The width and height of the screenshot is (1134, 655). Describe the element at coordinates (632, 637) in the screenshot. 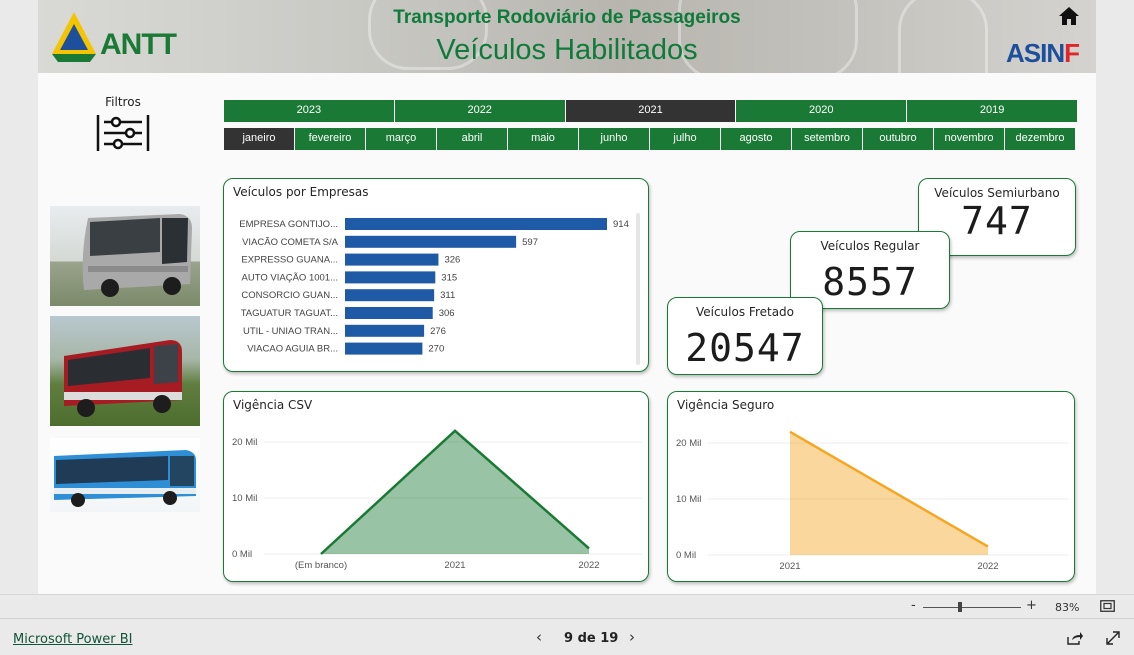

I see `next-page-icon: ›` at that location.